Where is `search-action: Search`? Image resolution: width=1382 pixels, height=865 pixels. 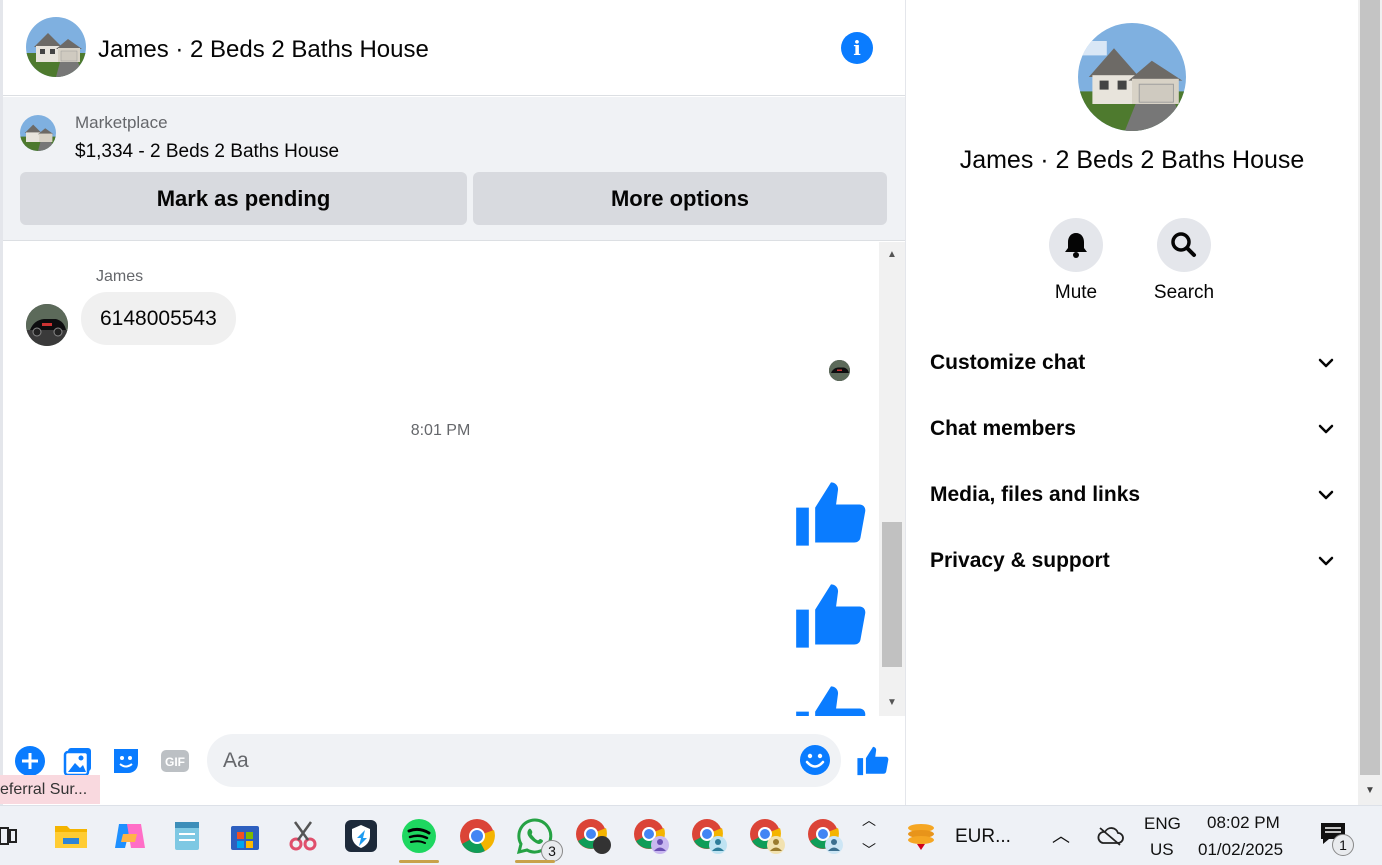 search-action: Search is located at coordinates (1184, 261).